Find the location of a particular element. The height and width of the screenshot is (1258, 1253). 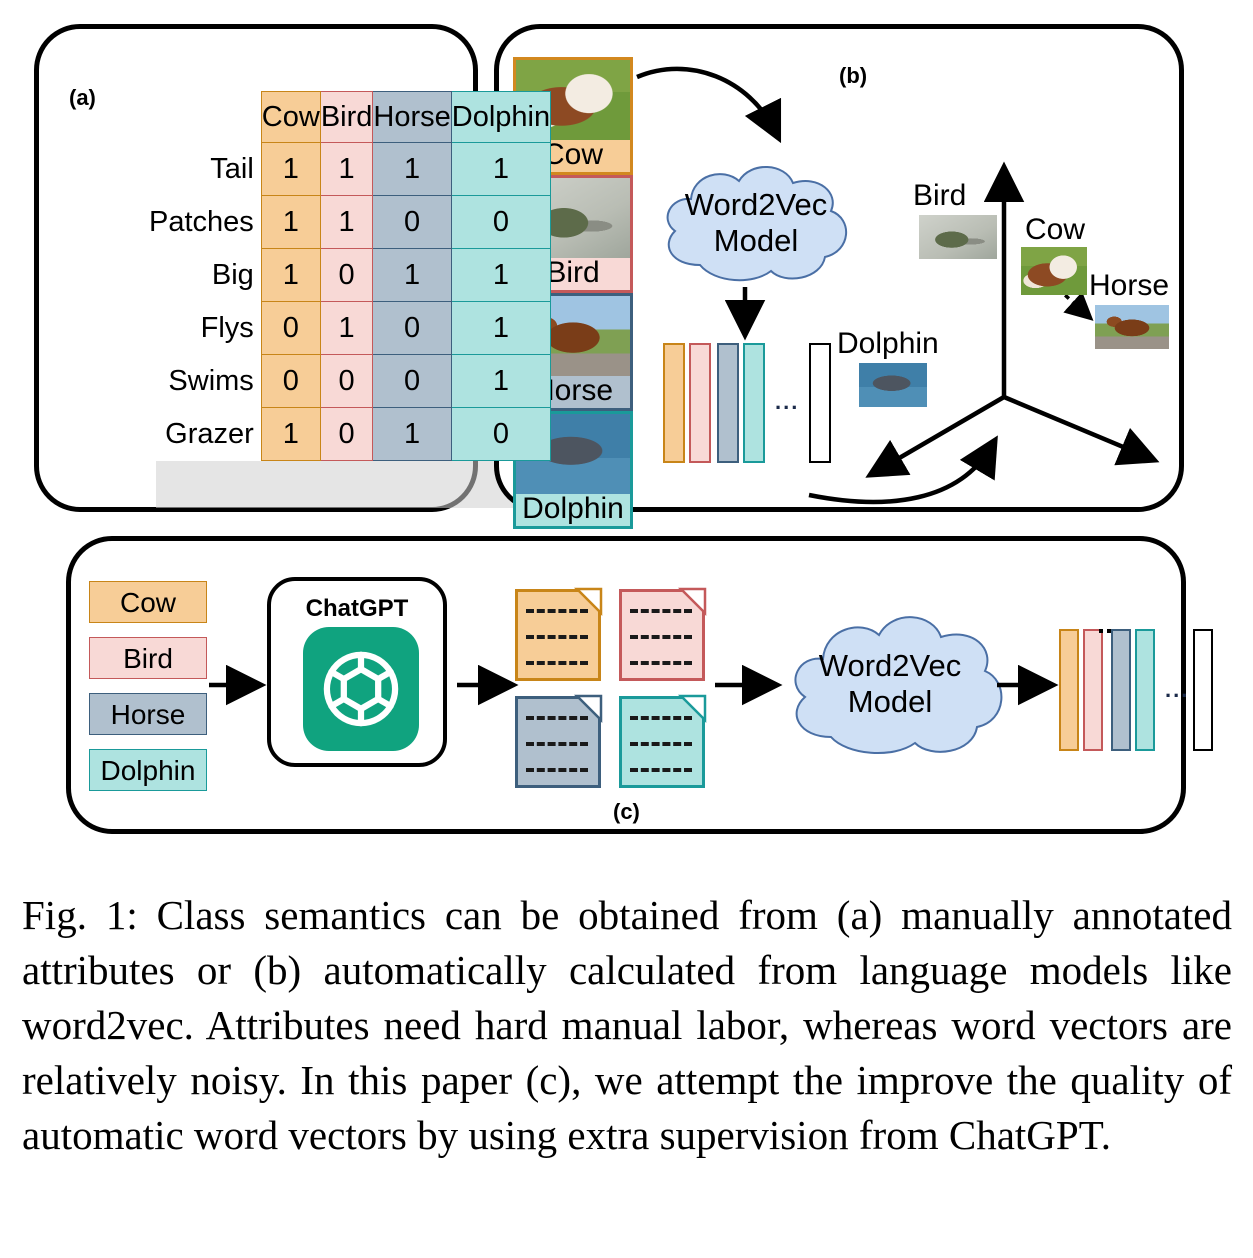

row-header-big: Big is located at coordinates (205, 275).